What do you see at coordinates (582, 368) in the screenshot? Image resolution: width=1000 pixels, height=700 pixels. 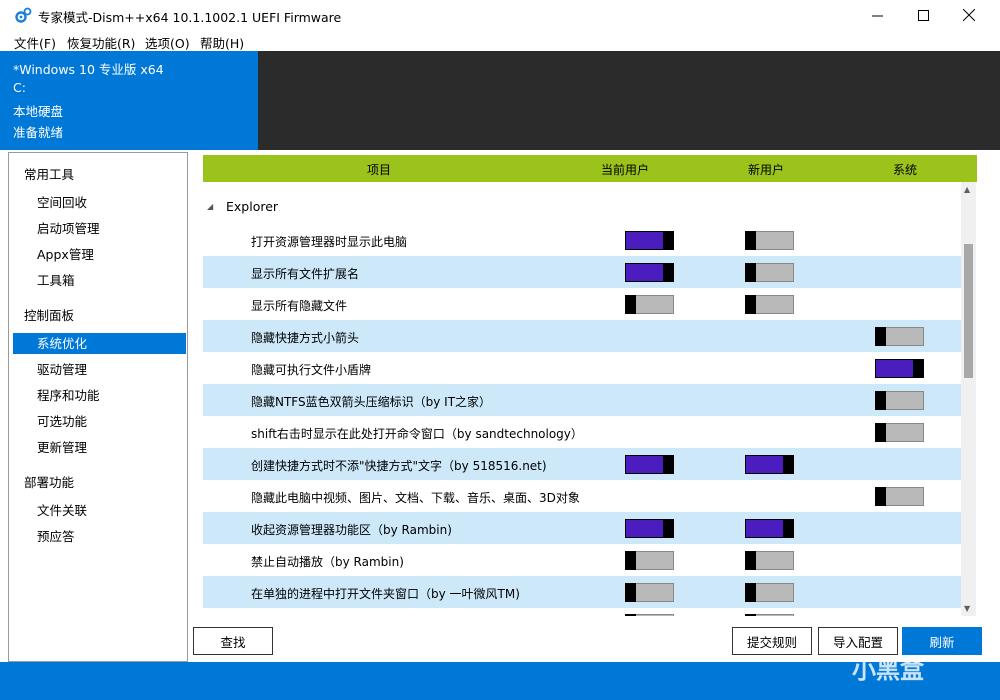 I see `table-row: 隐藏可执行文件小盾牌` at bounding box center [582, 368].